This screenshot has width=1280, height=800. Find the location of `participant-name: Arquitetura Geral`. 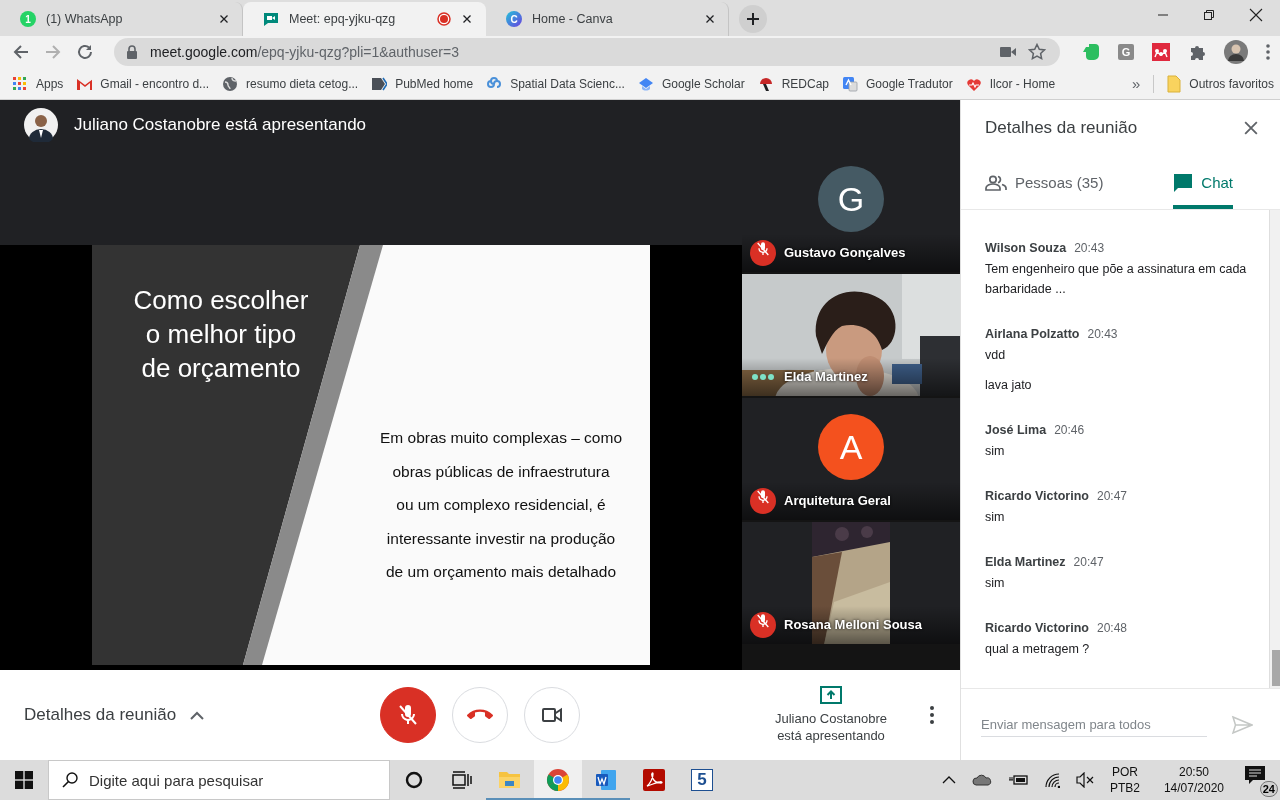

participant-name: Arquitetura Geral is located at coordinates (837, 501).